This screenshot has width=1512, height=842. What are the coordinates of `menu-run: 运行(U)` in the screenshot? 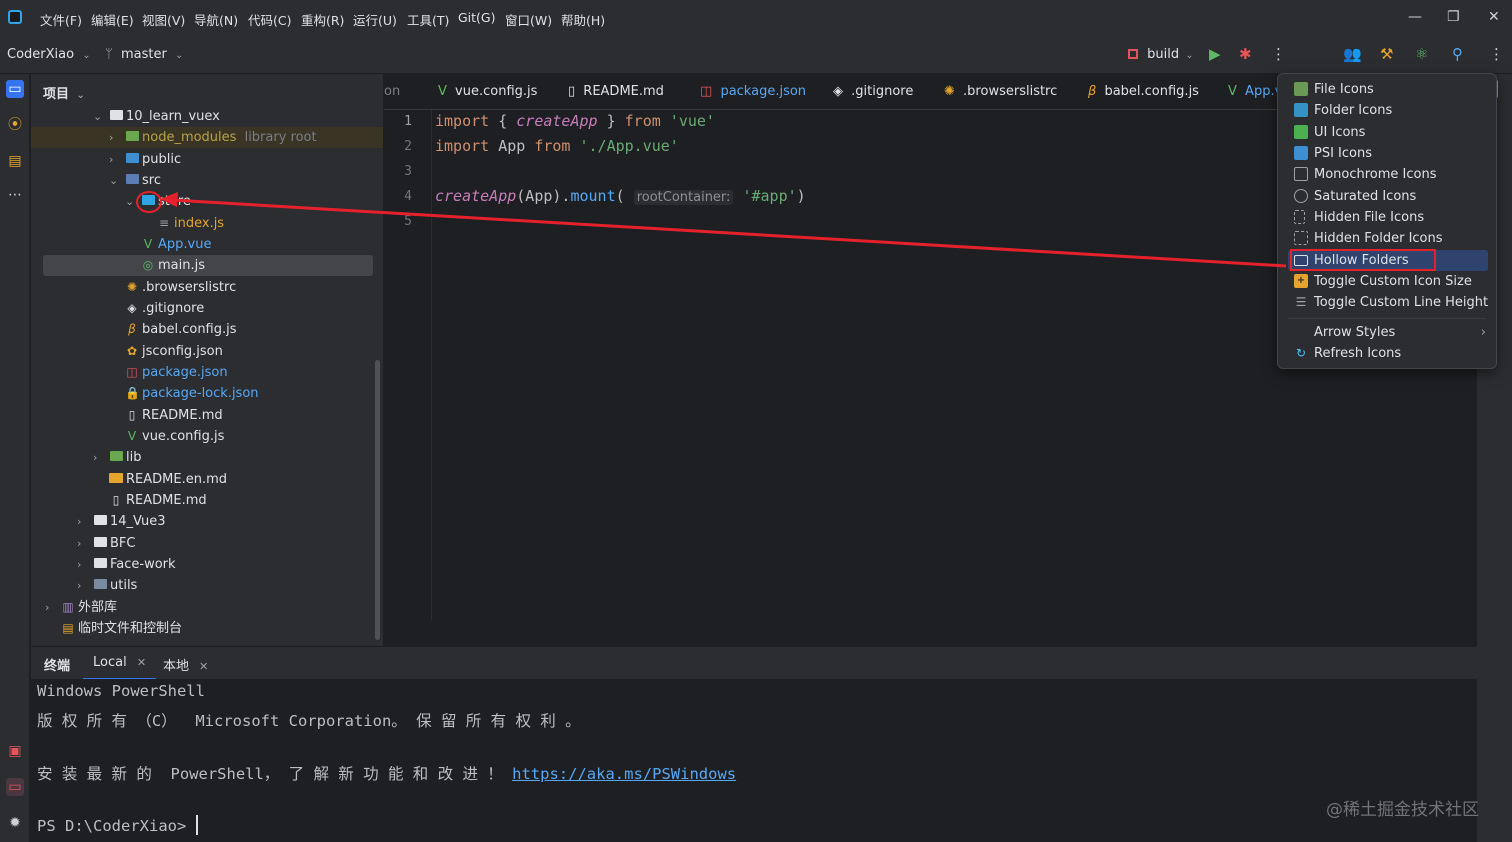 It's located at (375, 19).